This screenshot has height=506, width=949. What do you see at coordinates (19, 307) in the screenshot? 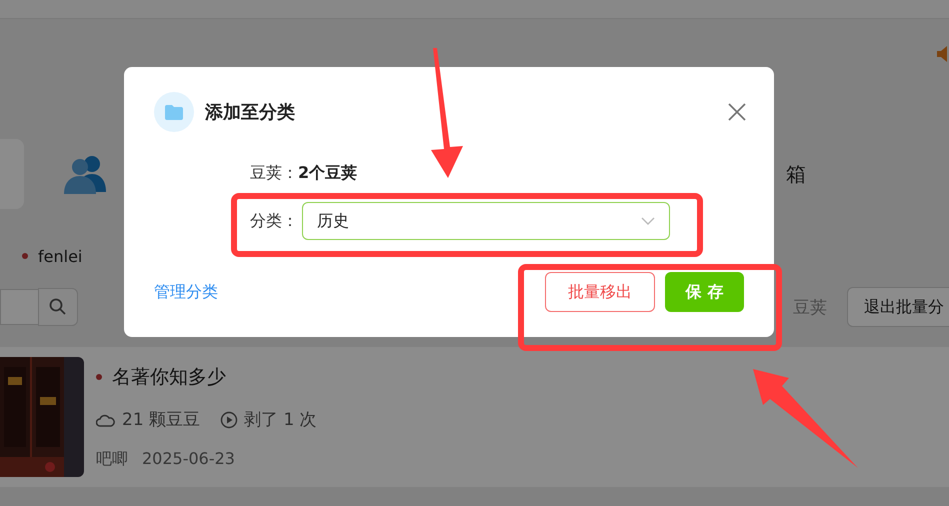
I see `search-field` at bounding box center [19, 307].